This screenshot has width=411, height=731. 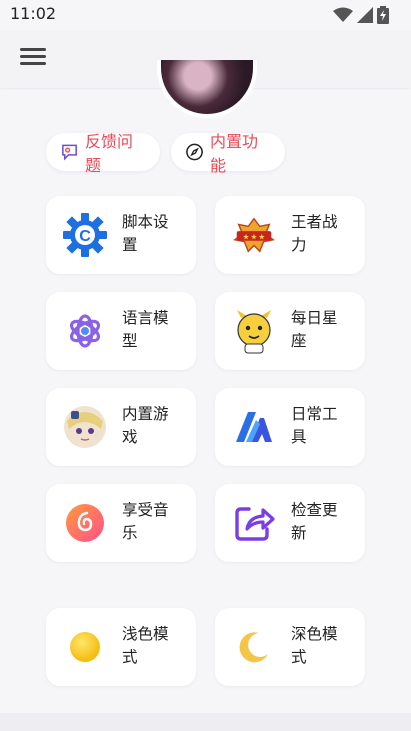 What do you see at coordinates (254, 647) in the screenshot?
I see `dark-mode-icon` at bounding box center [254, 647].